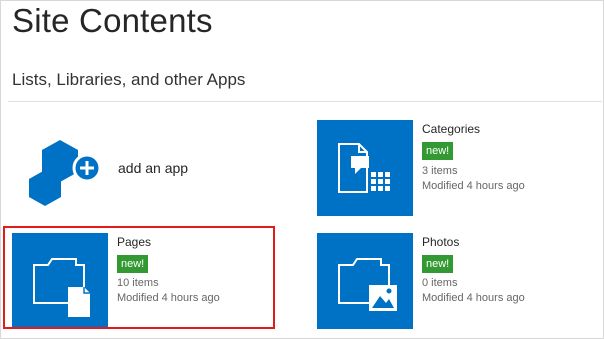  What do you see at coordinates (139, 277) in the screenshot?
I see `pages-highlight-box` at bounding box center [139, 277].